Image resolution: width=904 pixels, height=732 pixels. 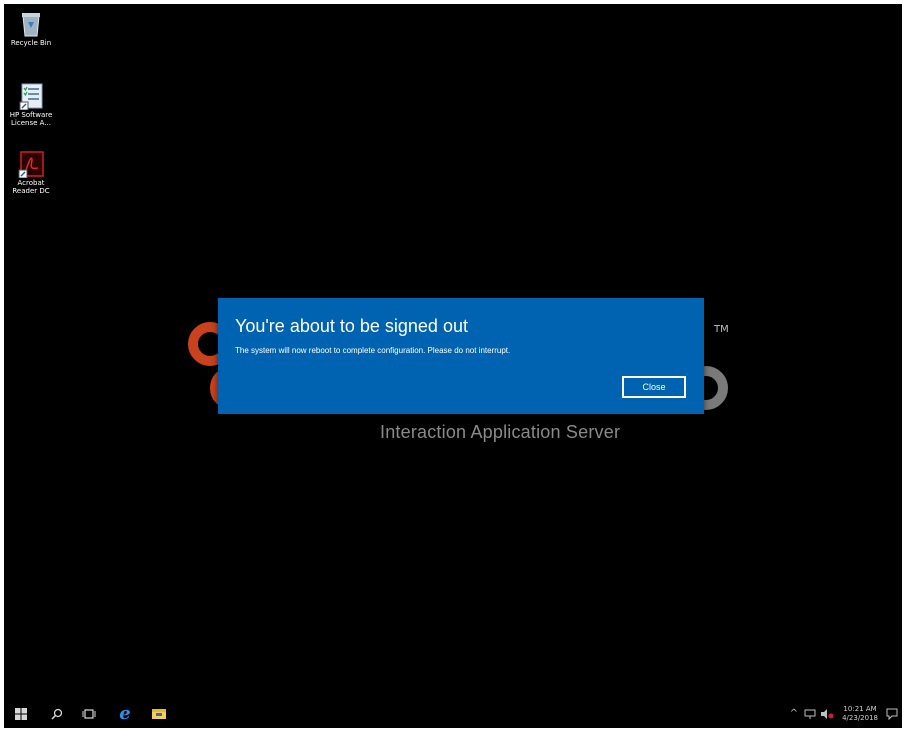 I want to click on trademark-mark: TM, so click(x=721, y=329).